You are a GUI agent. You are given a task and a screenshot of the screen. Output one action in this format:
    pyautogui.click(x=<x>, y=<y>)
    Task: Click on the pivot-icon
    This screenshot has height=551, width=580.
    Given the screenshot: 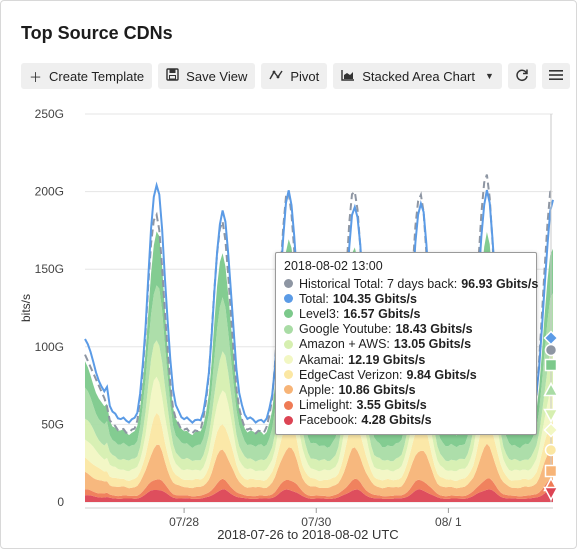 What is the action you would take?
    pyautogui.click(x=276, y=76)
    